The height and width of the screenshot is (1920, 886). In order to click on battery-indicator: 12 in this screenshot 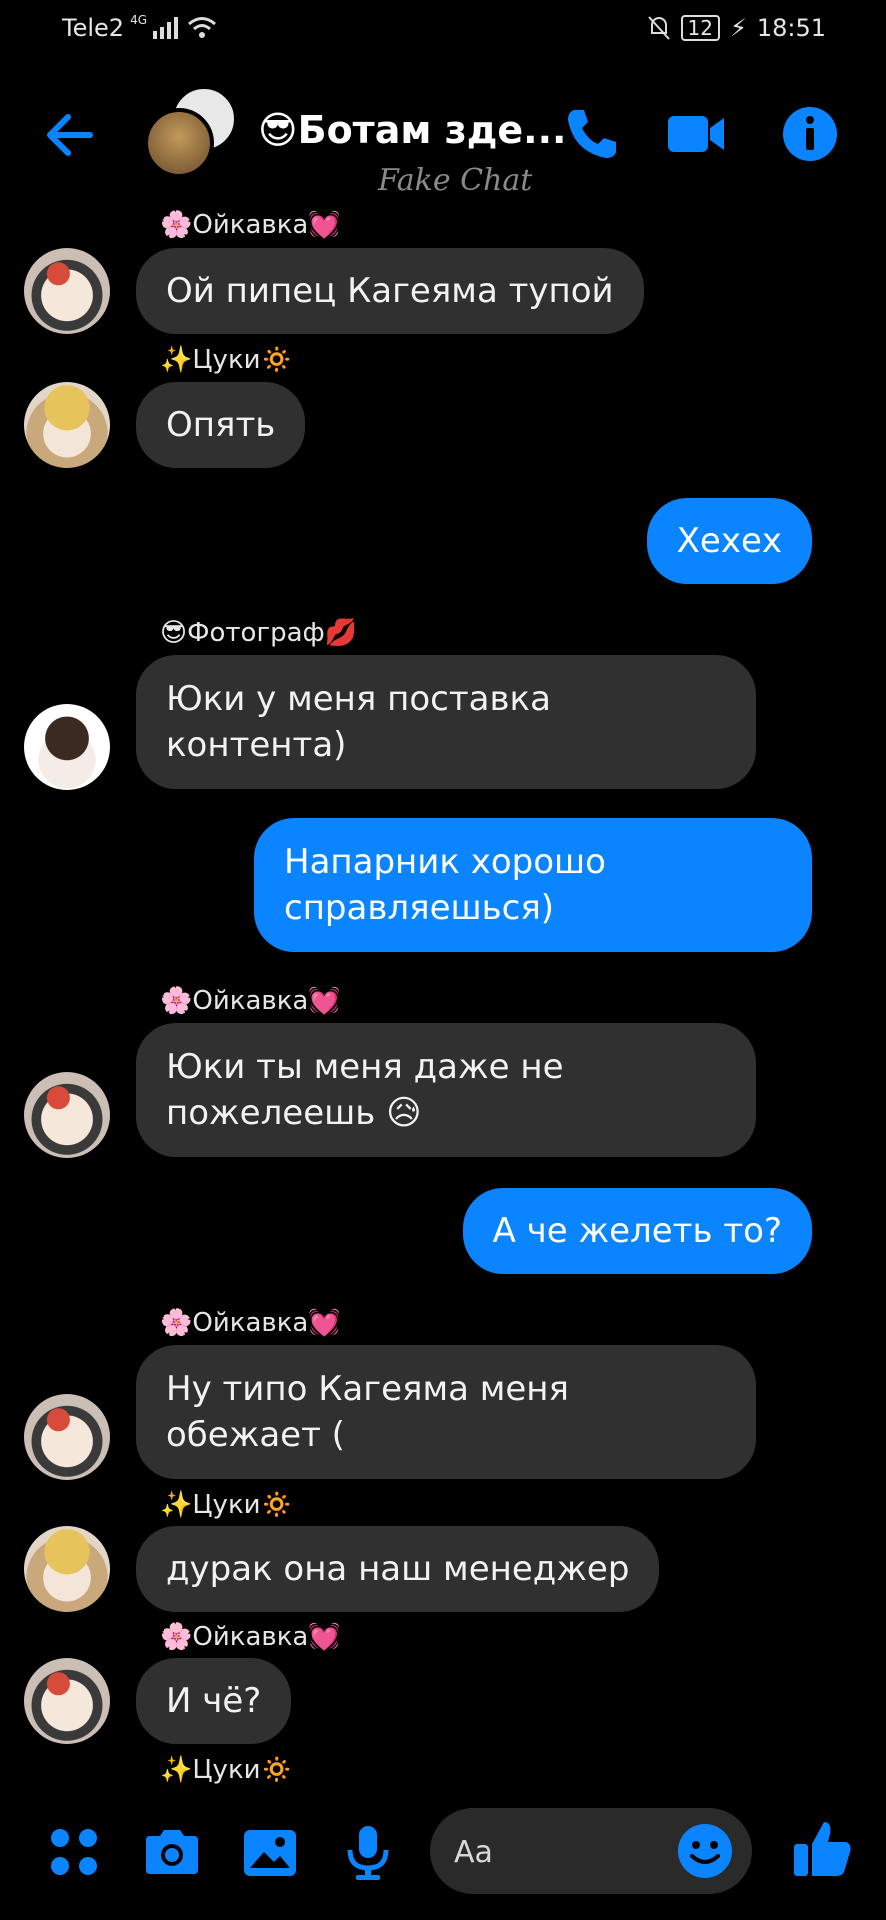, I will do `click(700, 28)`.